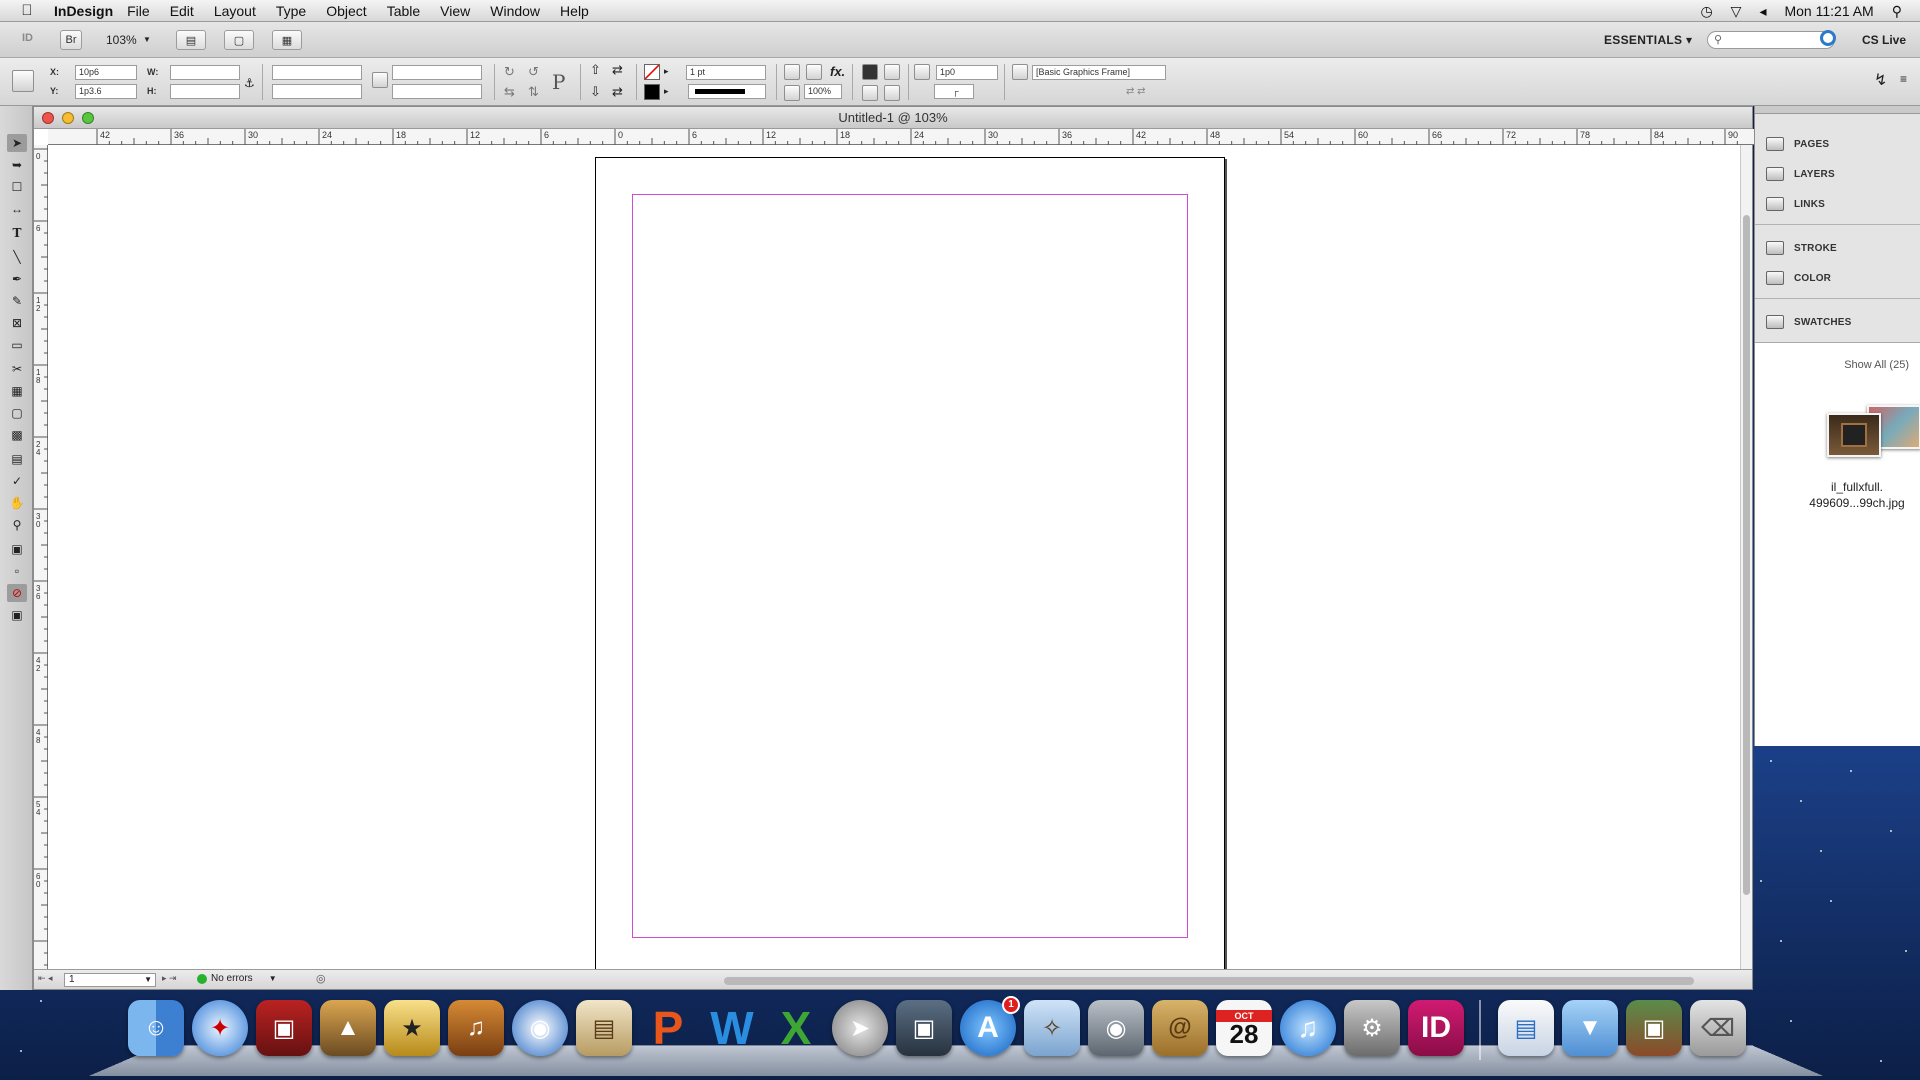 The image size is (1920, 1080). What do you see at coordinates (1746, 555) in the screenshot?
I see `scroll-thumb` at bounding box center [1746, 555].